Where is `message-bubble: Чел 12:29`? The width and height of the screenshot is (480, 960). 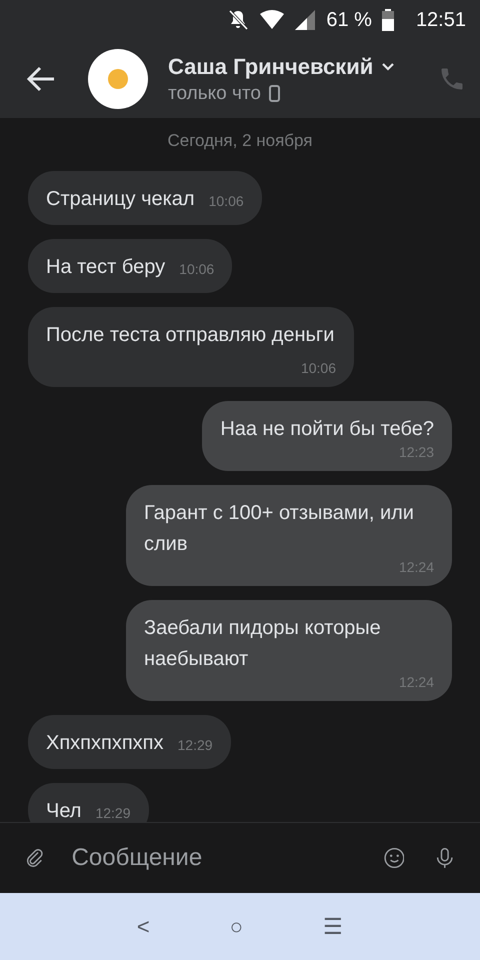
message-bubble: Чел 12:29 is located at coordinates (88, 802).